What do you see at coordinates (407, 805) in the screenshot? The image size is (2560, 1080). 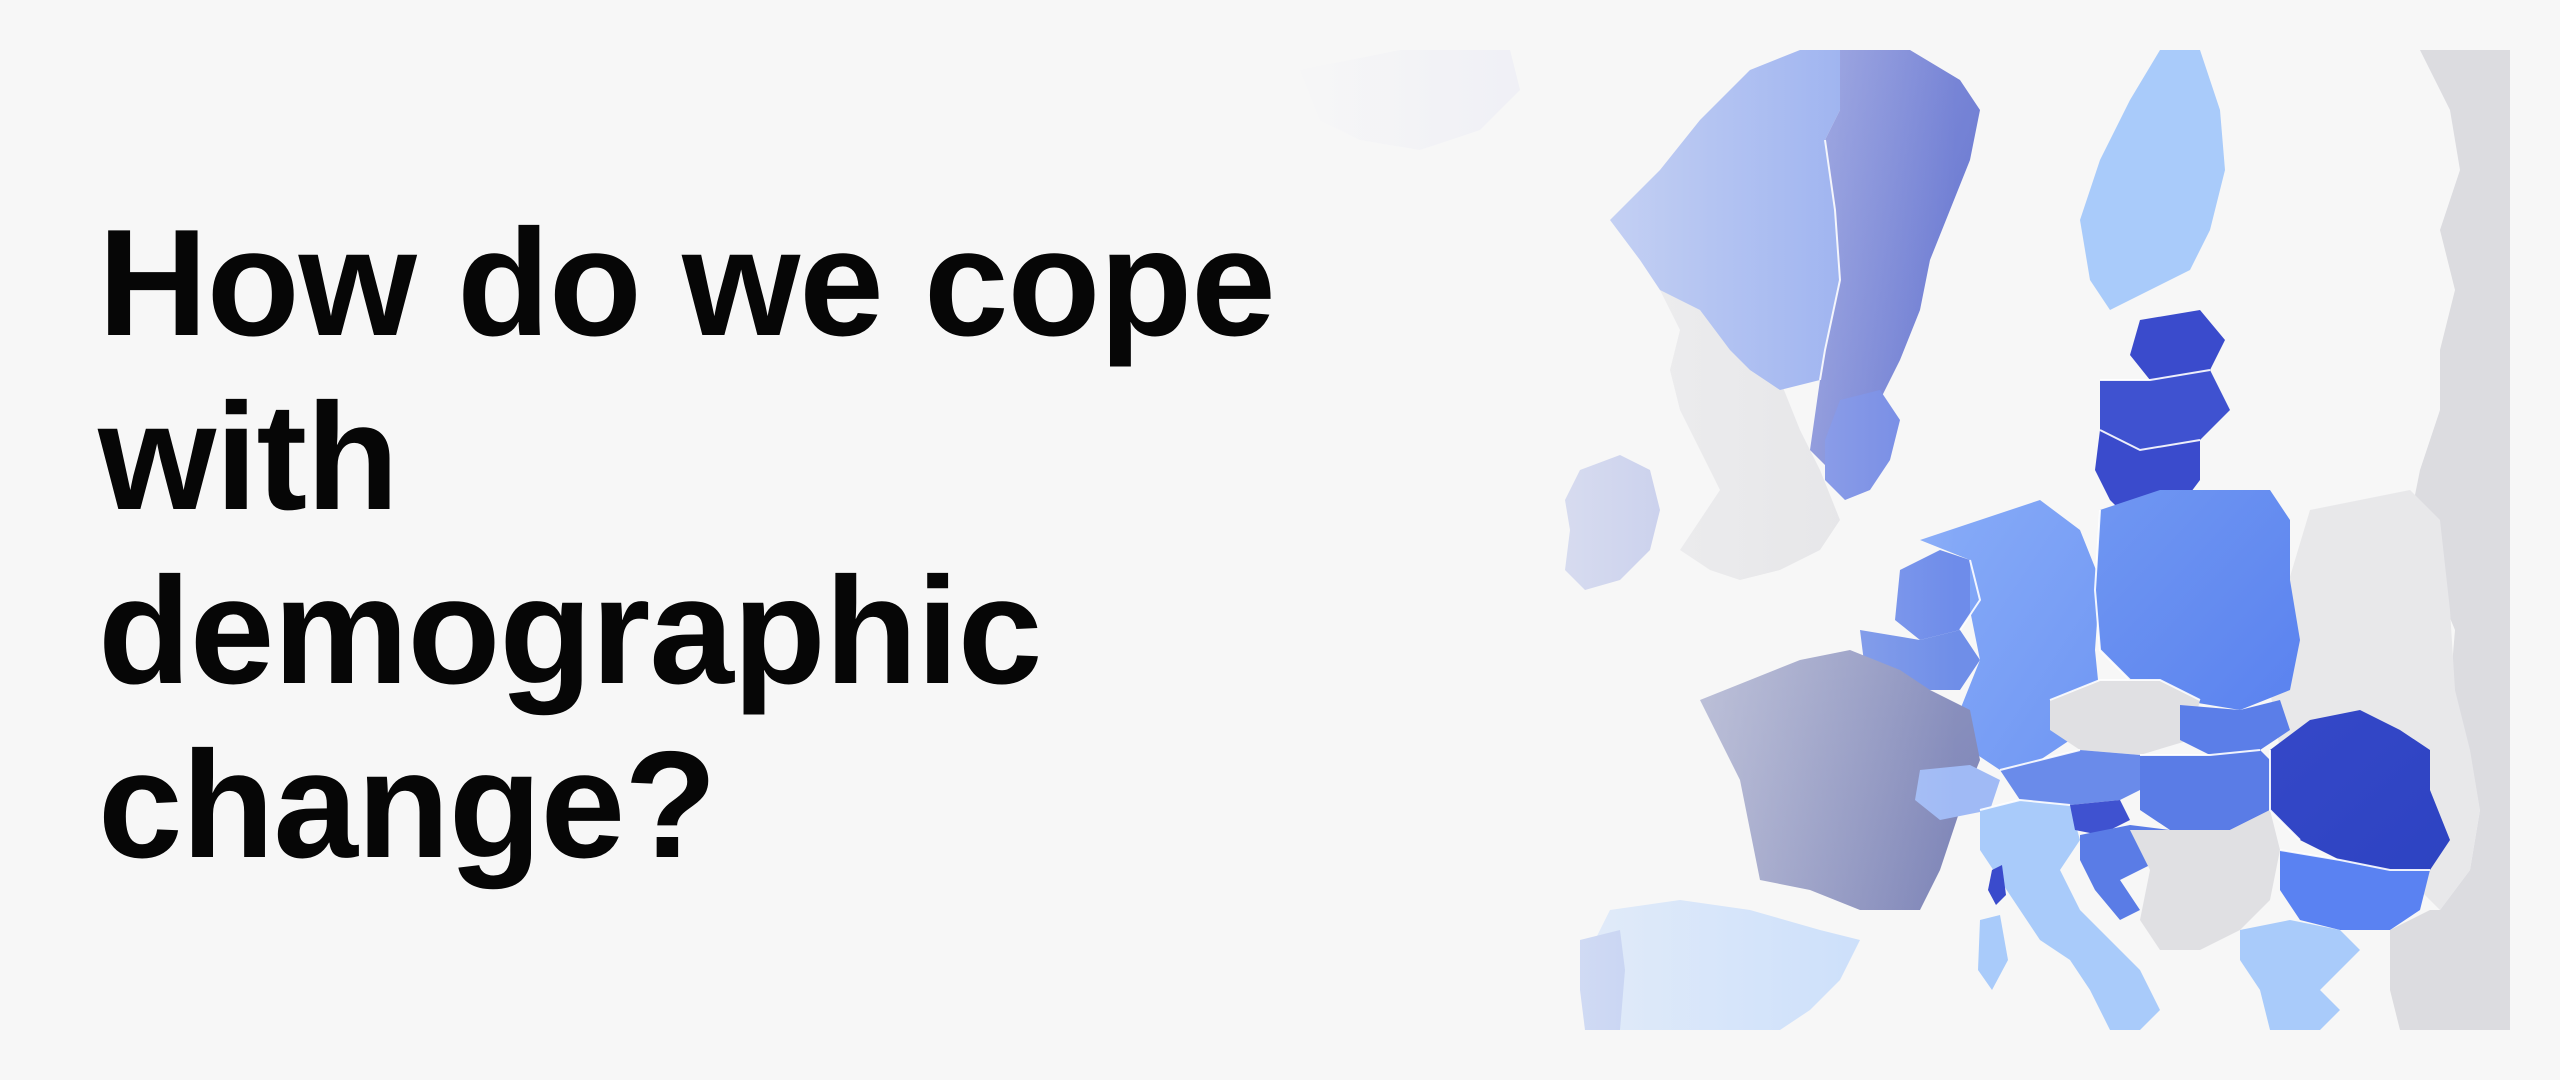 I see `headline-line-4: change?` at bounding box center [407, 805].